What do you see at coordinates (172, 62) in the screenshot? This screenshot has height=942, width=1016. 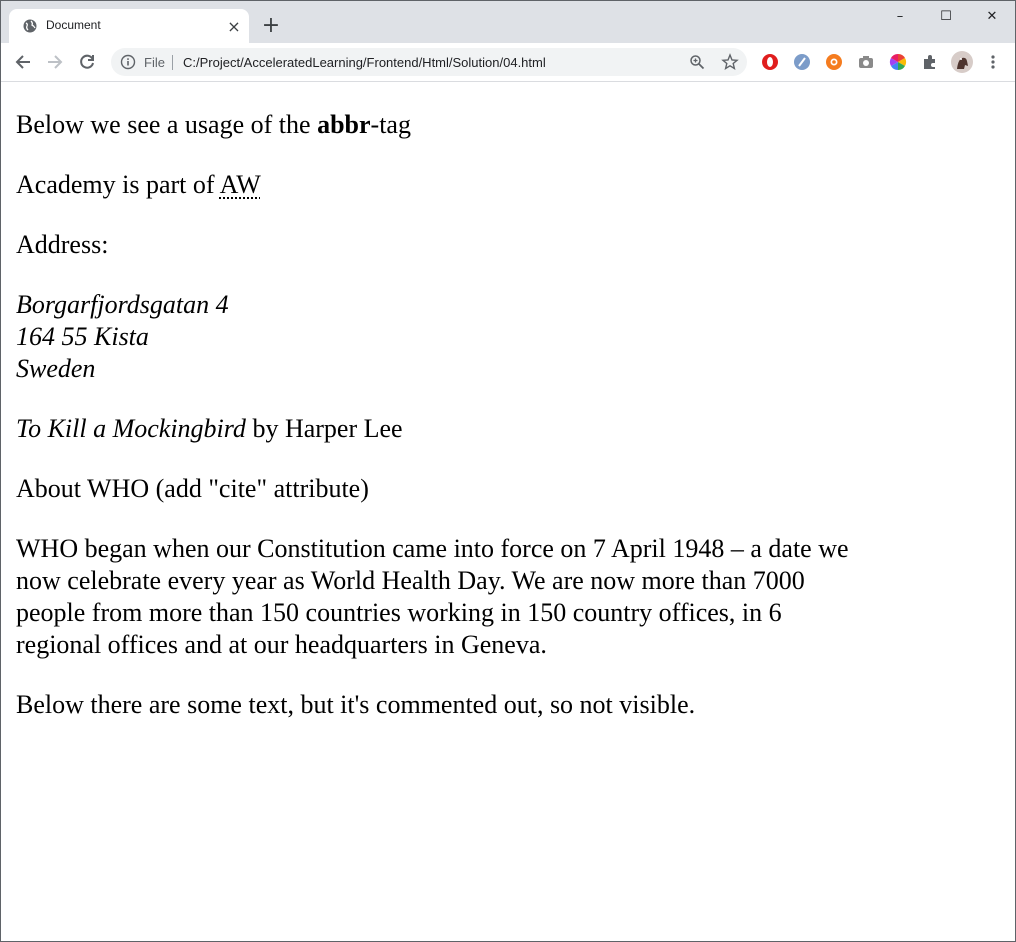 I see `address-separator` at bounding box center [172, 62].